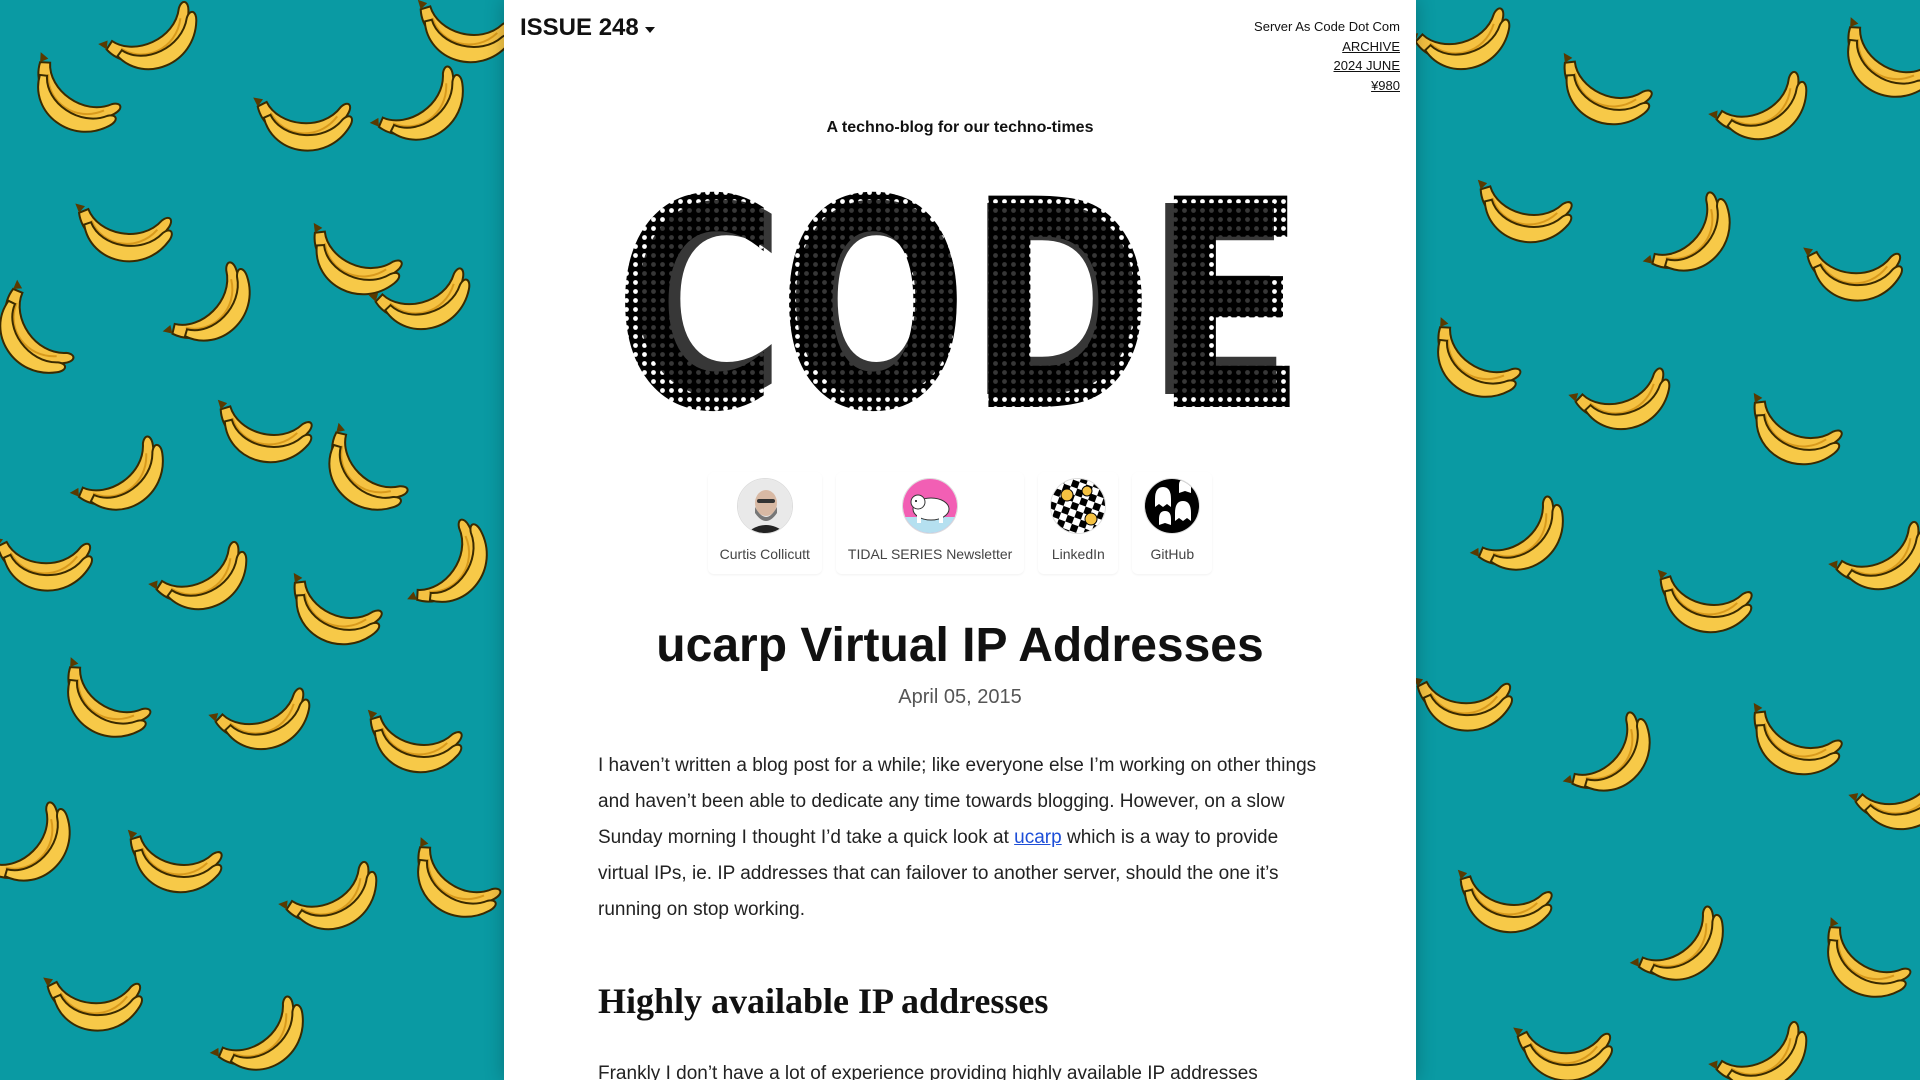 The width and height of the screenshot is (1920, 1080). I want to click on logo-text-solid: CODE, so click(960, 297).